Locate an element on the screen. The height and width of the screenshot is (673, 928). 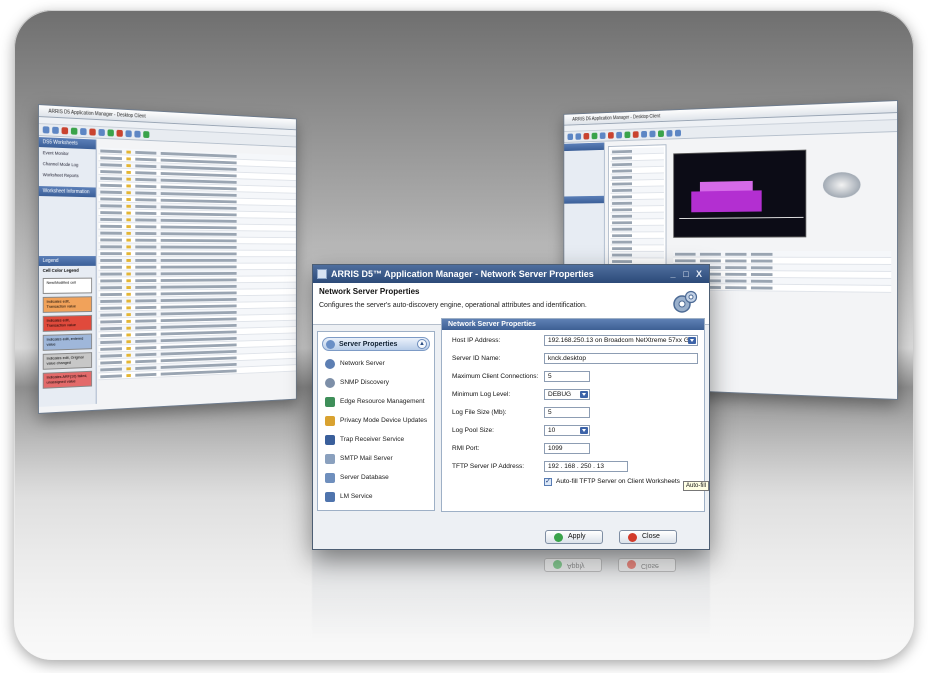
event-table is located at coordinates (196, 263).